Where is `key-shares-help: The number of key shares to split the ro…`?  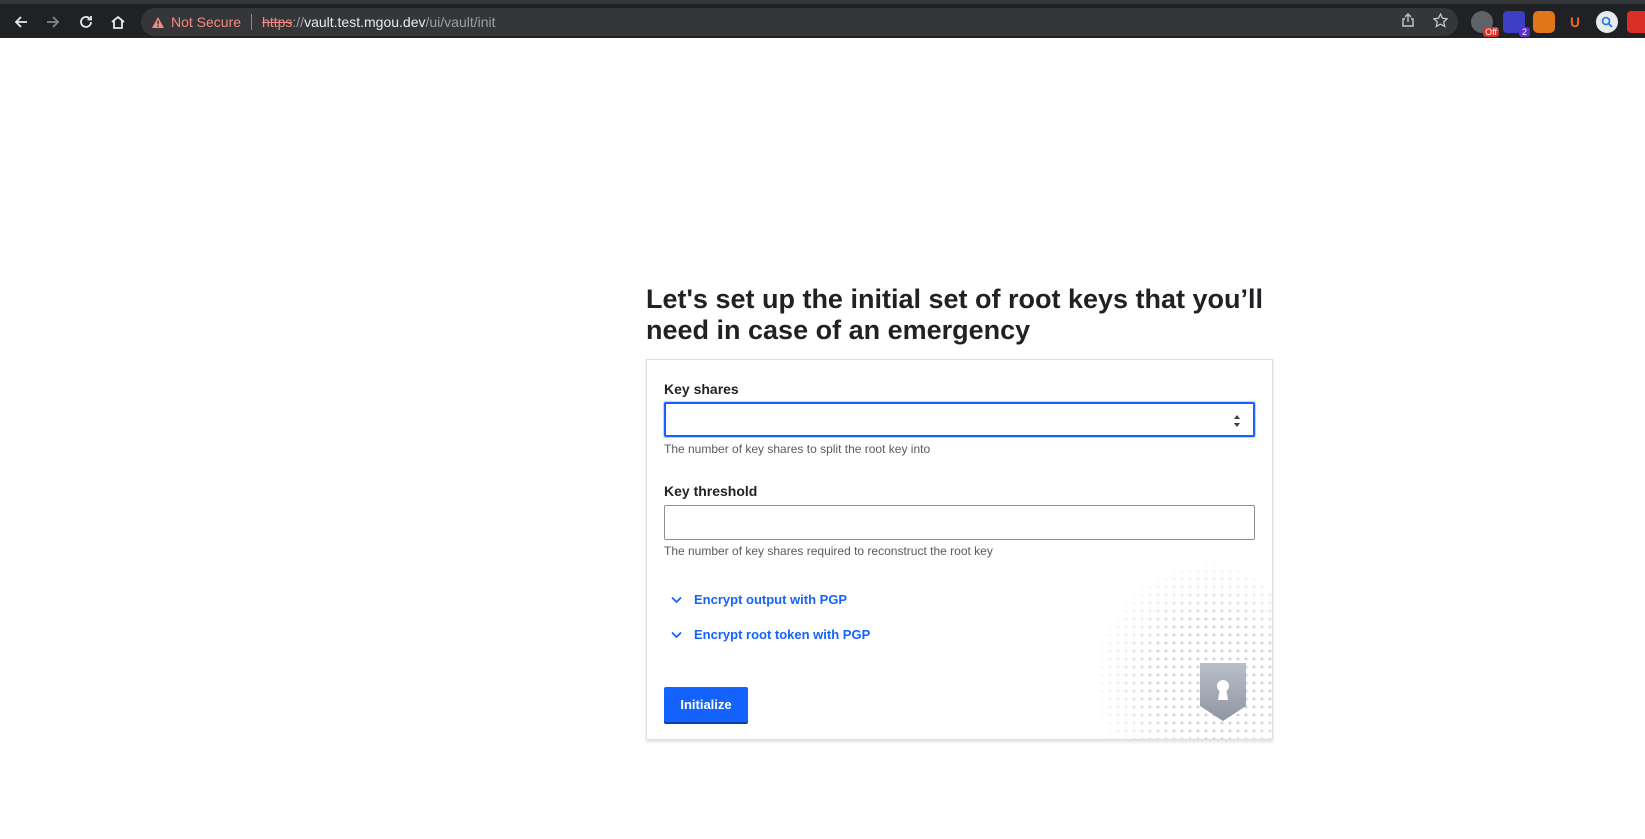 key-shares-help: The number of key shares to split the ro… is located at coordinates (797, 449).